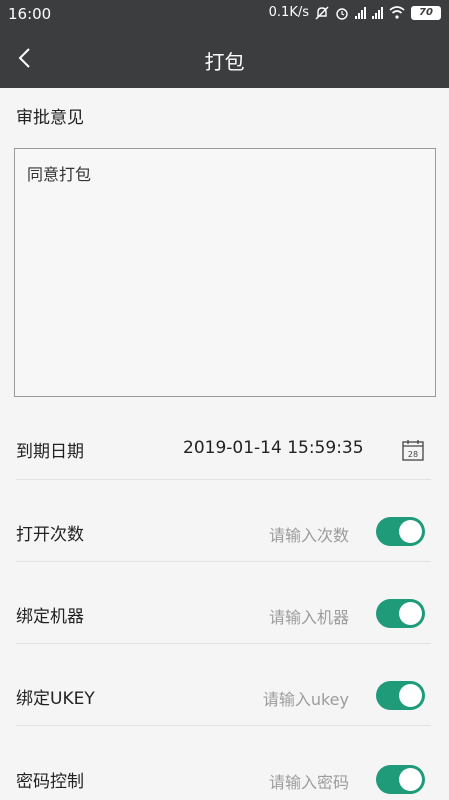 The height and width of the screenshot is (800, 449). I want to click on calendar-icon: 28, so click(413, 450).